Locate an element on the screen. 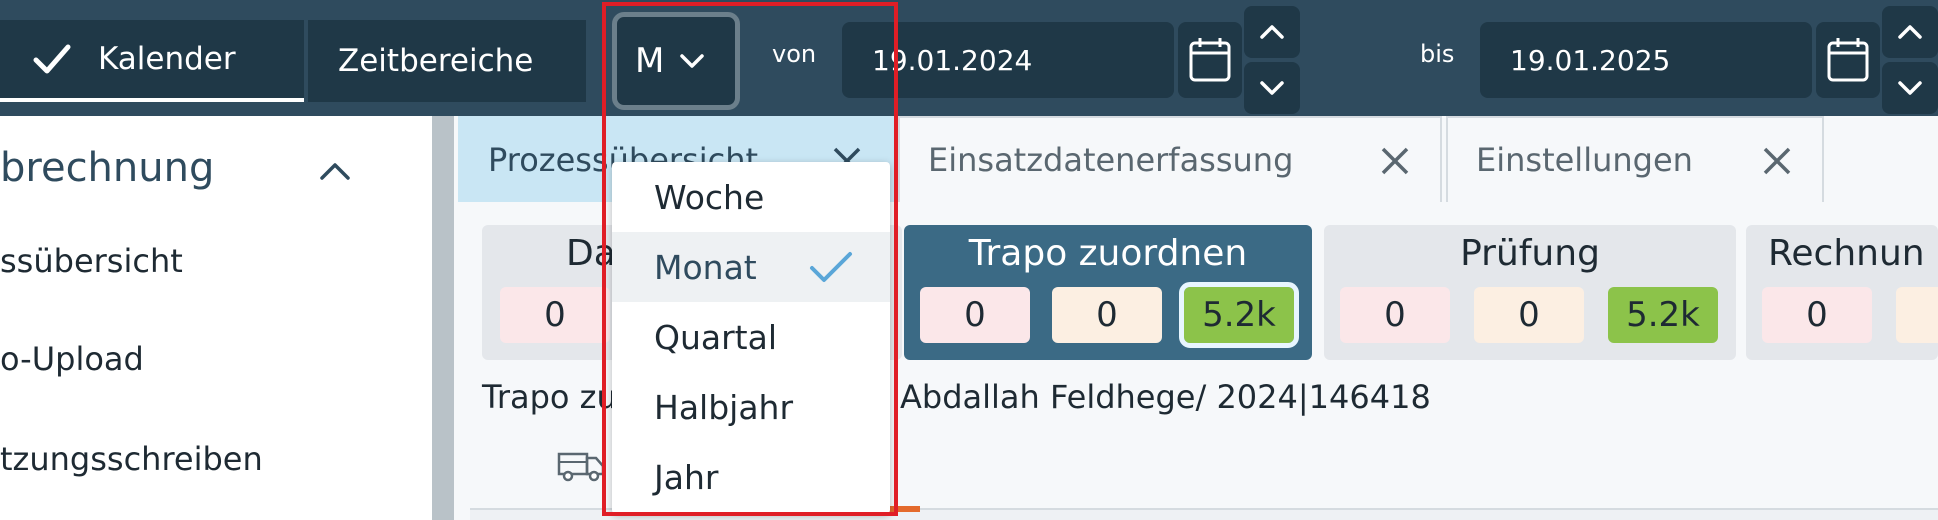 Image resolution: width=1938 pixels, height=520 pixels. from-increment-button is located at coordinates (1272, 32).